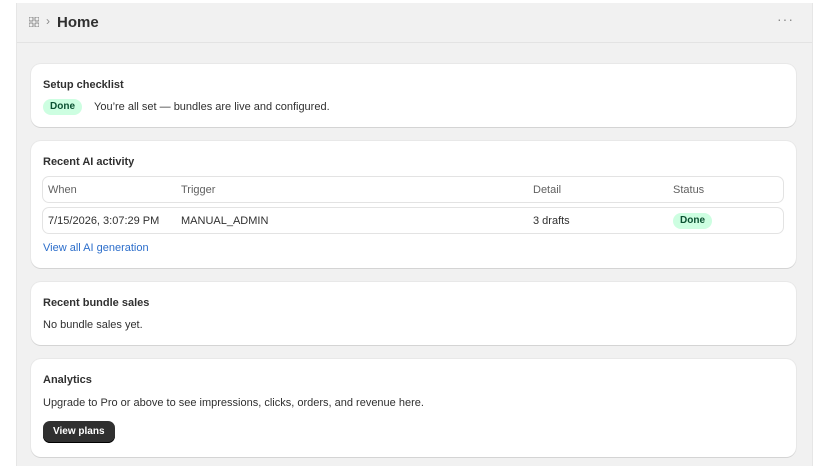  Describe the element at coordinates (689, 190) in the screenshot. I see `column-header-status: Status` at that location.